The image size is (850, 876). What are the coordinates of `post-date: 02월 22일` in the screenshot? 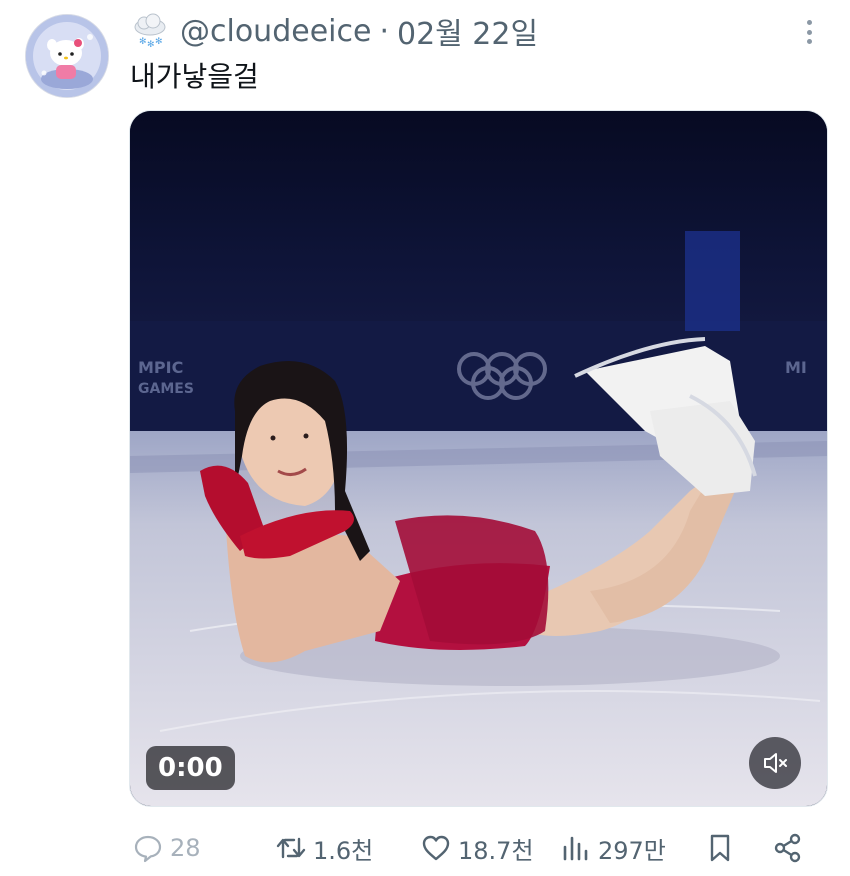 It's located at (467, 31).